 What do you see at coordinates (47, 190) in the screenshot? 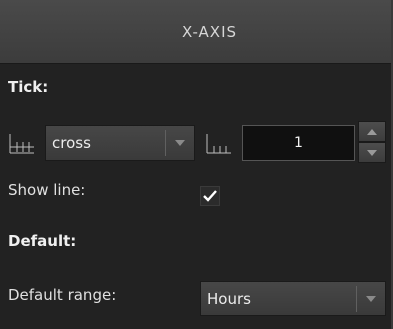
I see `show-line-label: Show line:` at bounding box center [47, 190].